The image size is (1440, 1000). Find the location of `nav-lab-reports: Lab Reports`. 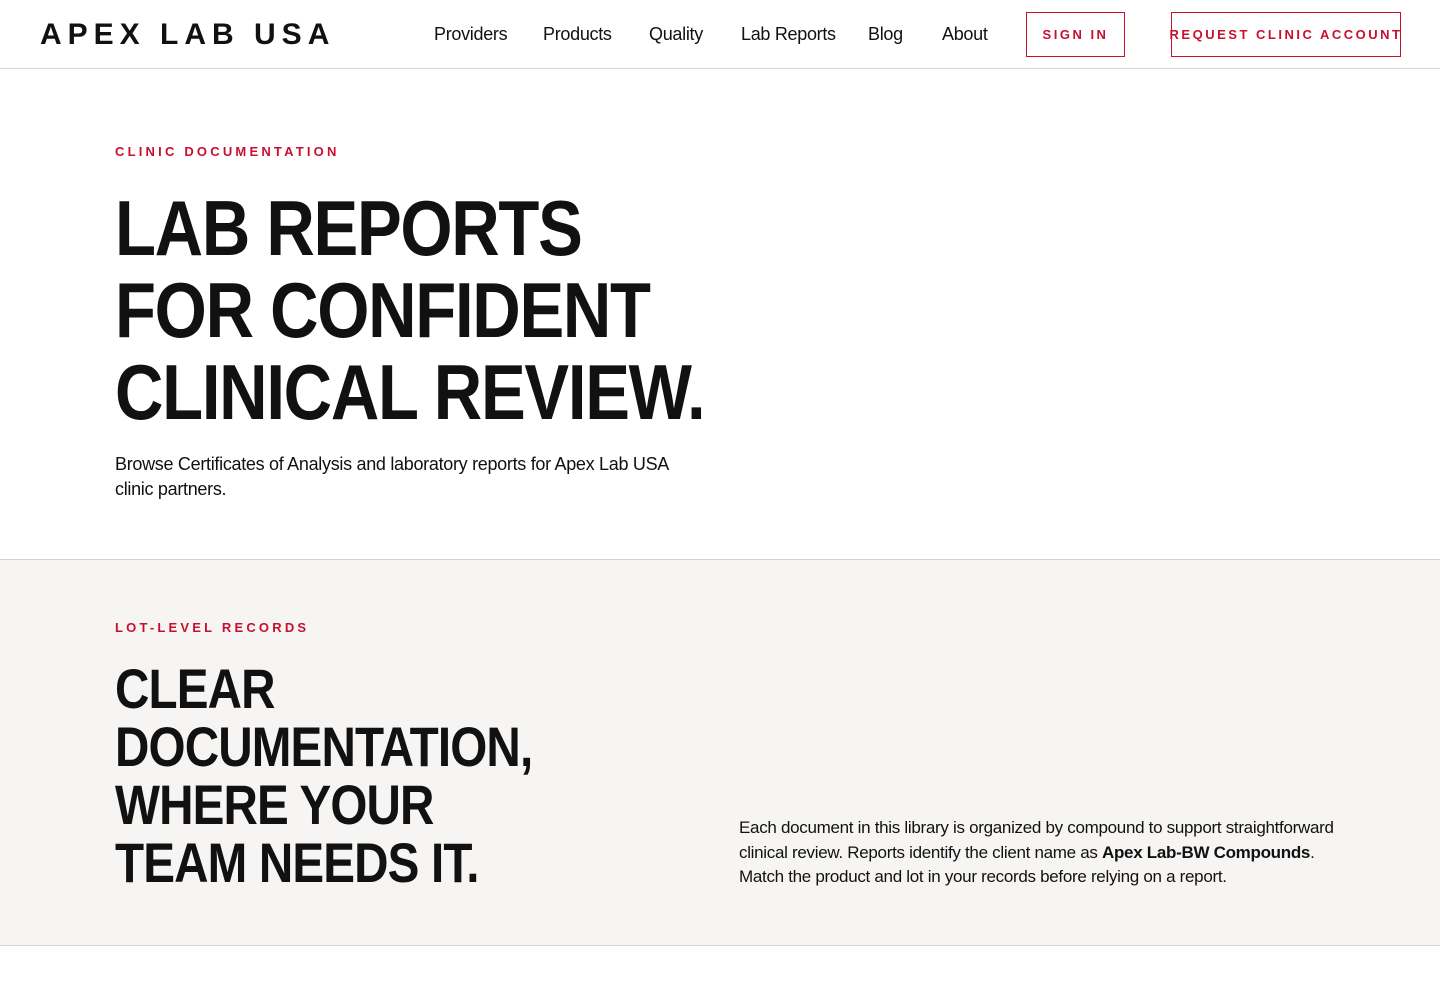

nav-lab-reports: Lab Reports is located at coordinates (788, 34).